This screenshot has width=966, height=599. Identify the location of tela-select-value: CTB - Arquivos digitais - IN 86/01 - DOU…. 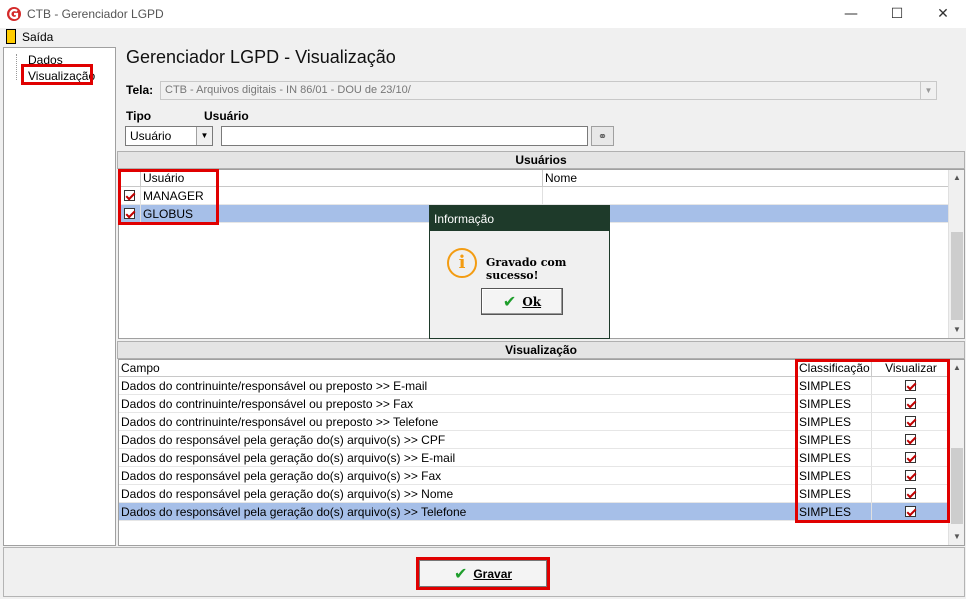
(288, 90).